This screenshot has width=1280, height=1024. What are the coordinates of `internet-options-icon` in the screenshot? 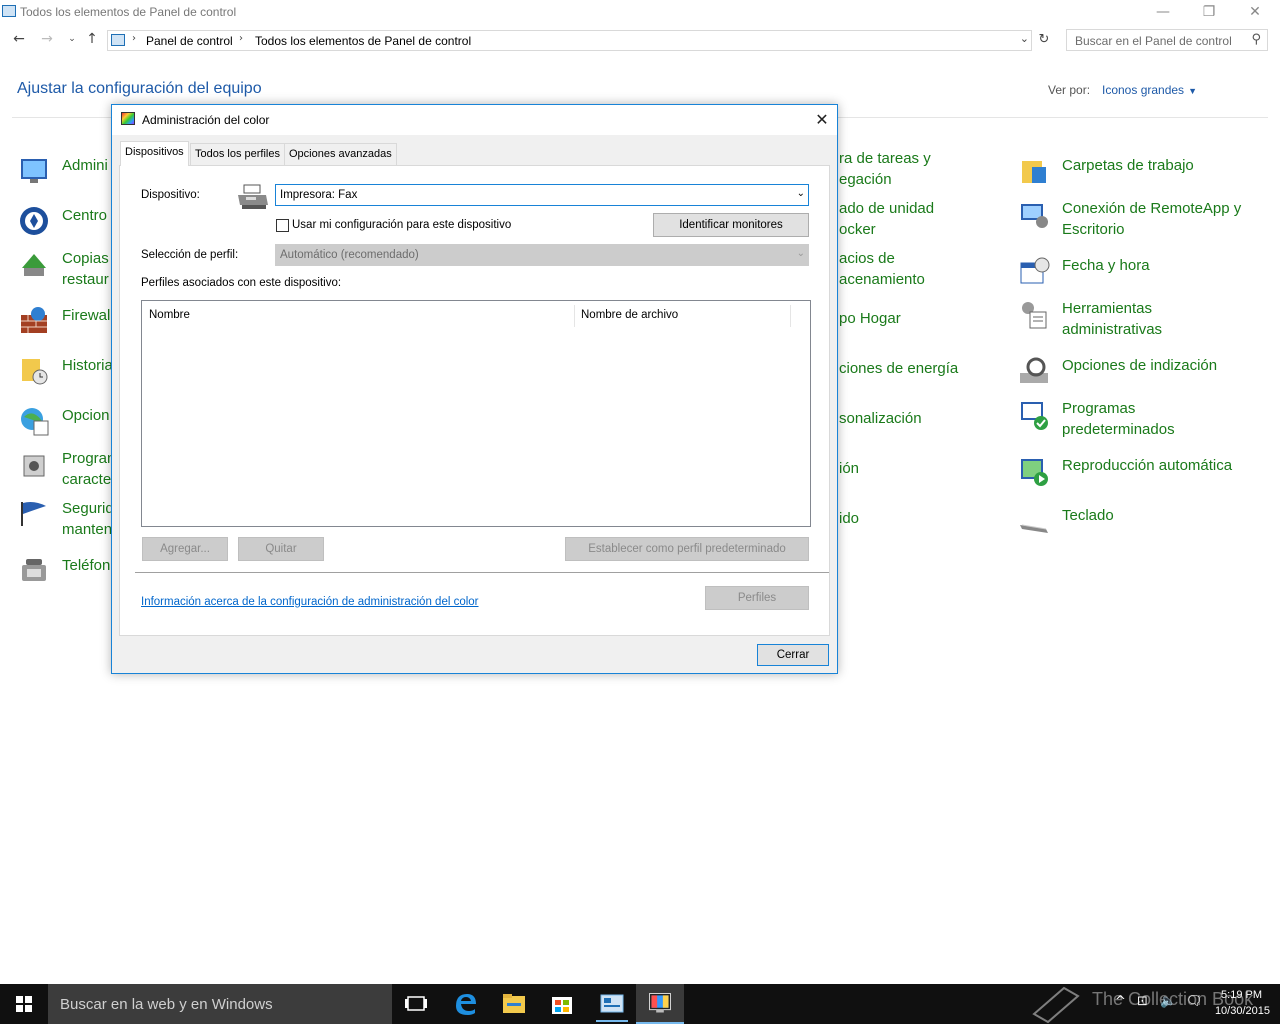 It's located at (35, 422).